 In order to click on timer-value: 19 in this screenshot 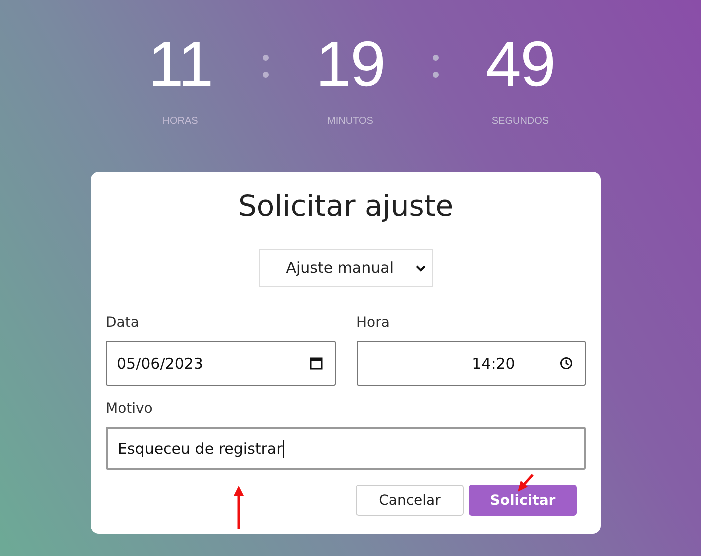, I will do `click(351, 64)`.